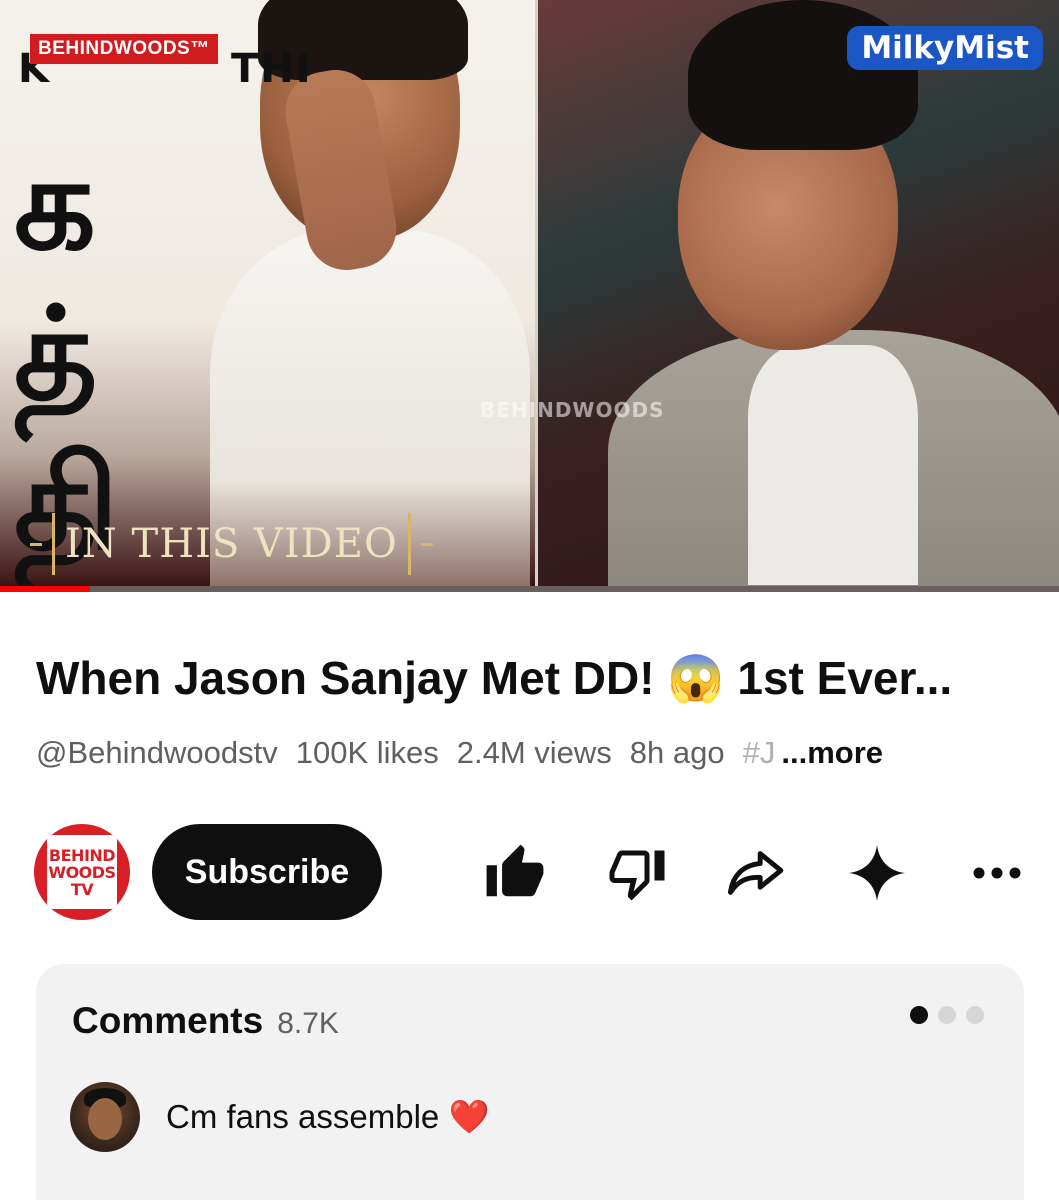  Describe the element at coordinates (877, 873) in the screenshot. I see `remix-sparkle-icon` at that location.